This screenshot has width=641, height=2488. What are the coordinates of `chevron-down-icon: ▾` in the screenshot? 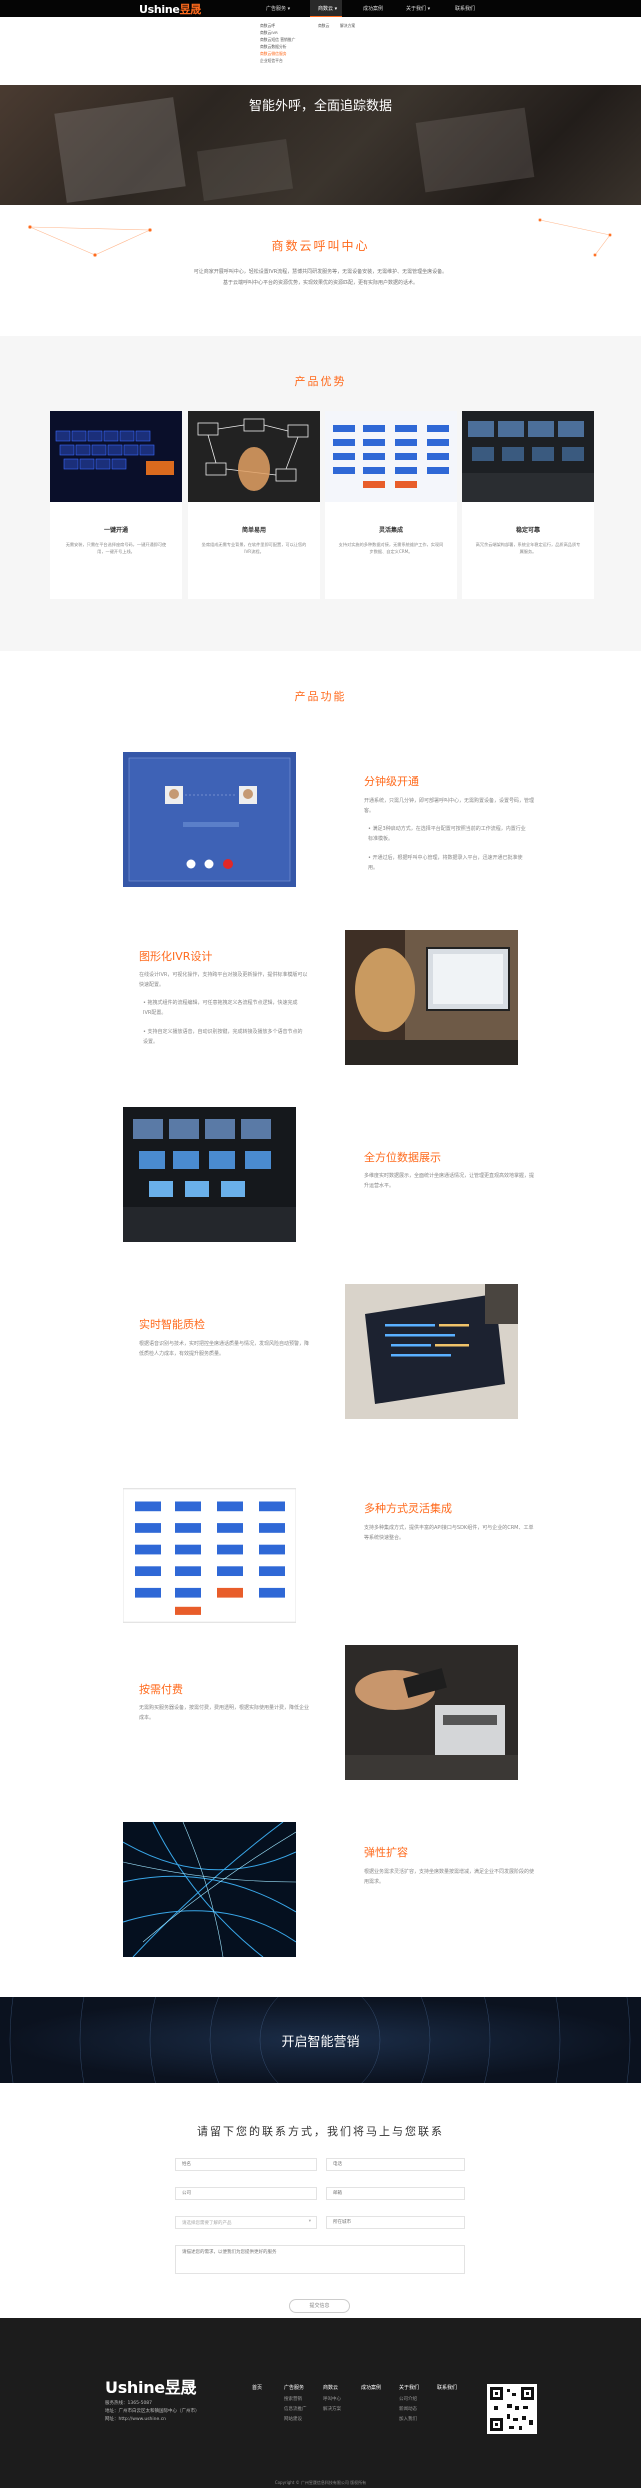 It's located at (309, 2221).